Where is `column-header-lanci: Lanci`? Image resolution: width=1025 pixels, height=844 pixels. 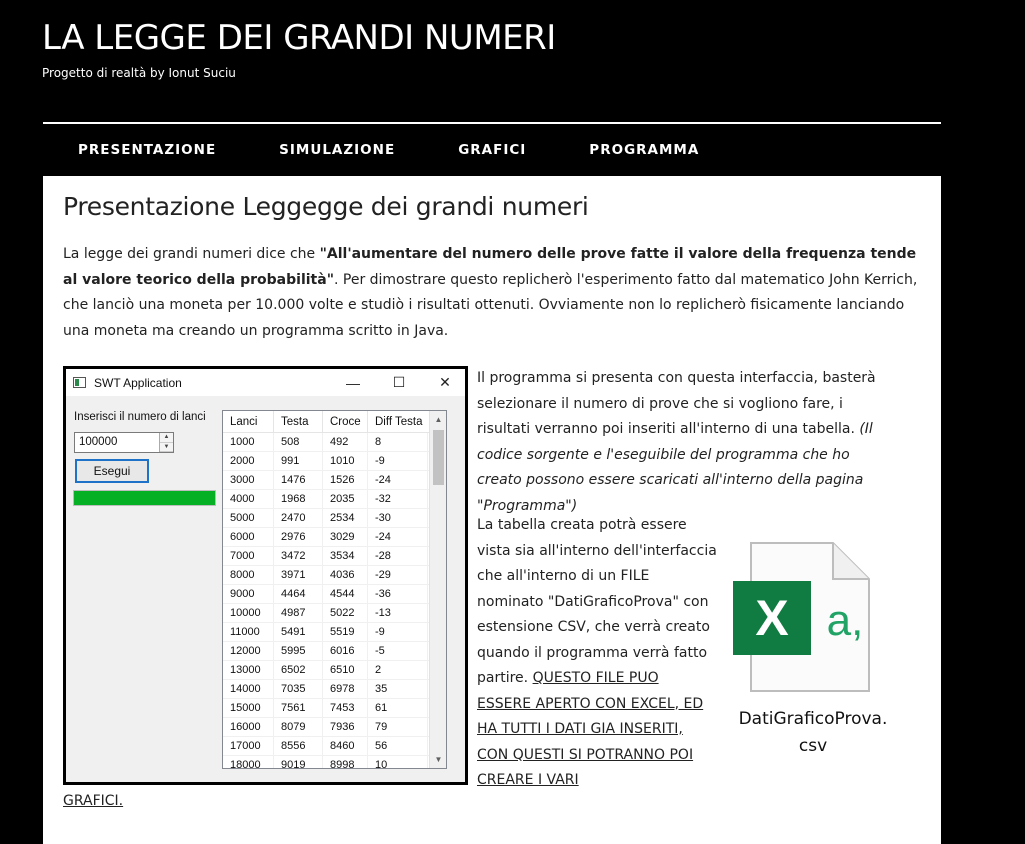
column-header-lanci: Lanci is located at coordinates (248, 422).